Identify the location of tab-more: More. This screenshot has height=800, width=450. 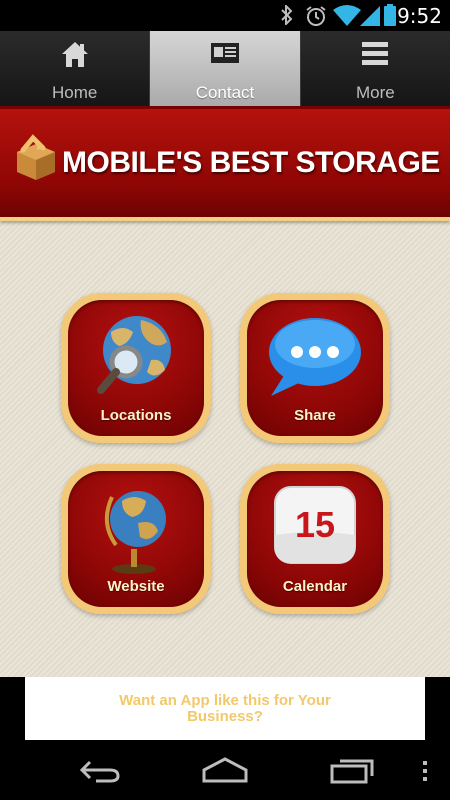
(375, 69).